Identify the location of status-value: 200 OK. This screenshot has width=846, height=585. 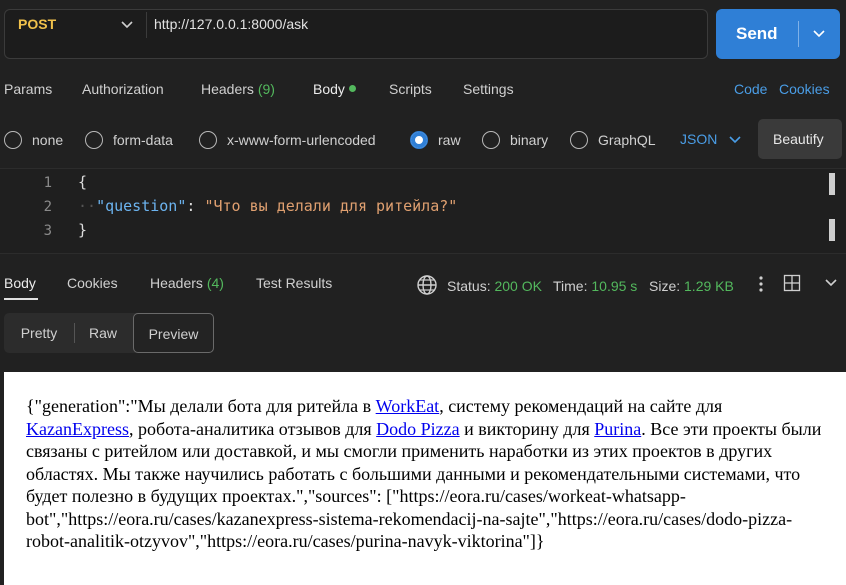
(518, 286).